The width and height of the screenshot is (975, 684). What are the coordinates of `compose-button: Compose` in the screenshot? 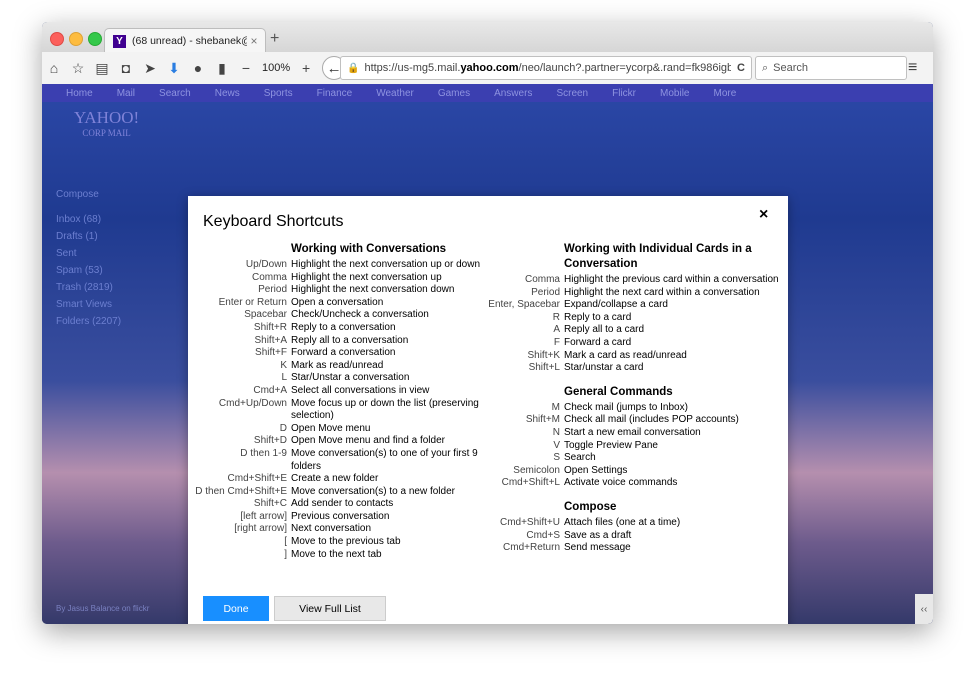 It's located at (88, 194).